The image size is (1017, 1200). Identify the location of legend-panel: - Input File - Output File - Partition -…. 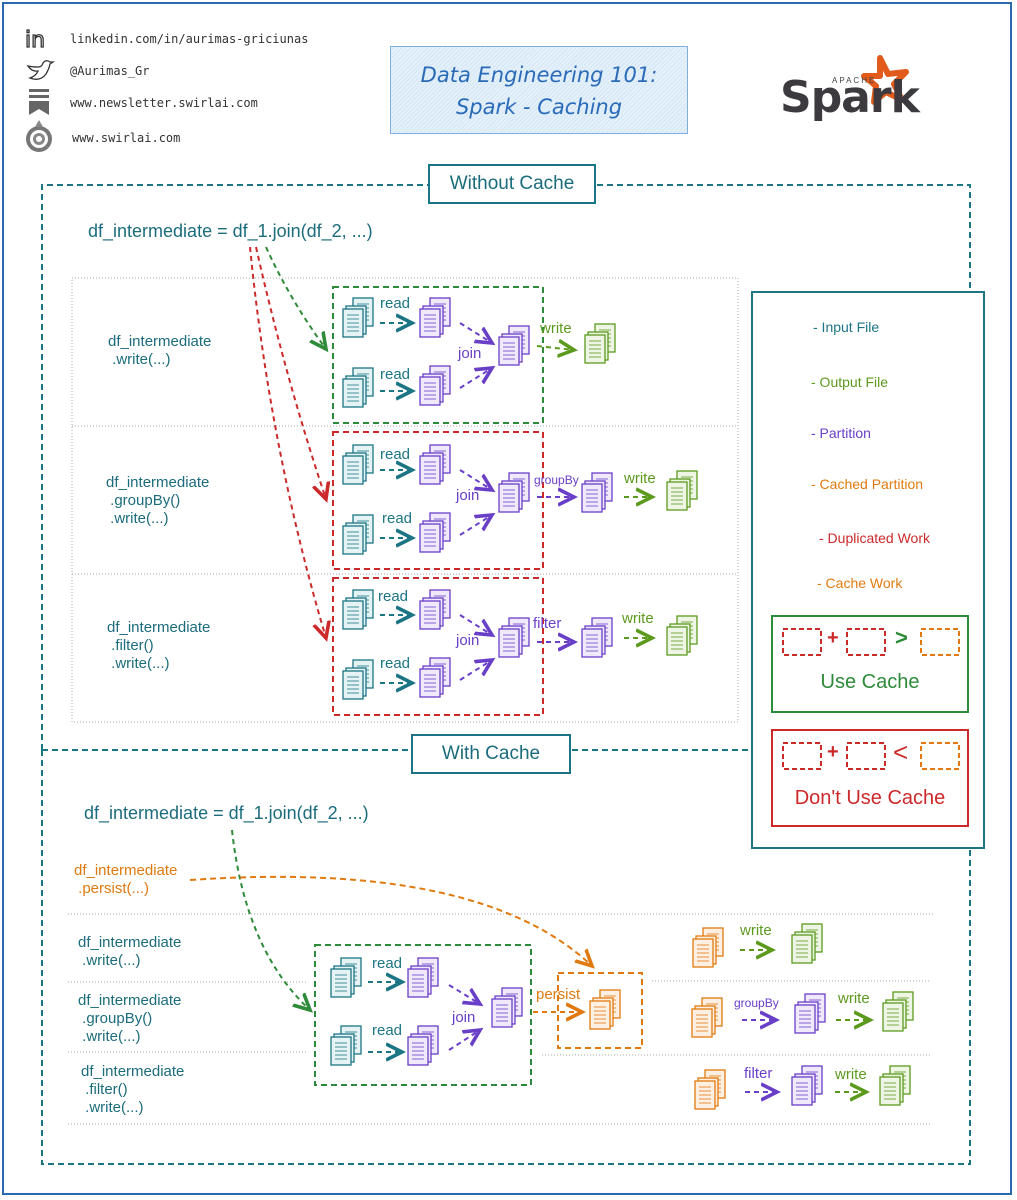
(868, 570).